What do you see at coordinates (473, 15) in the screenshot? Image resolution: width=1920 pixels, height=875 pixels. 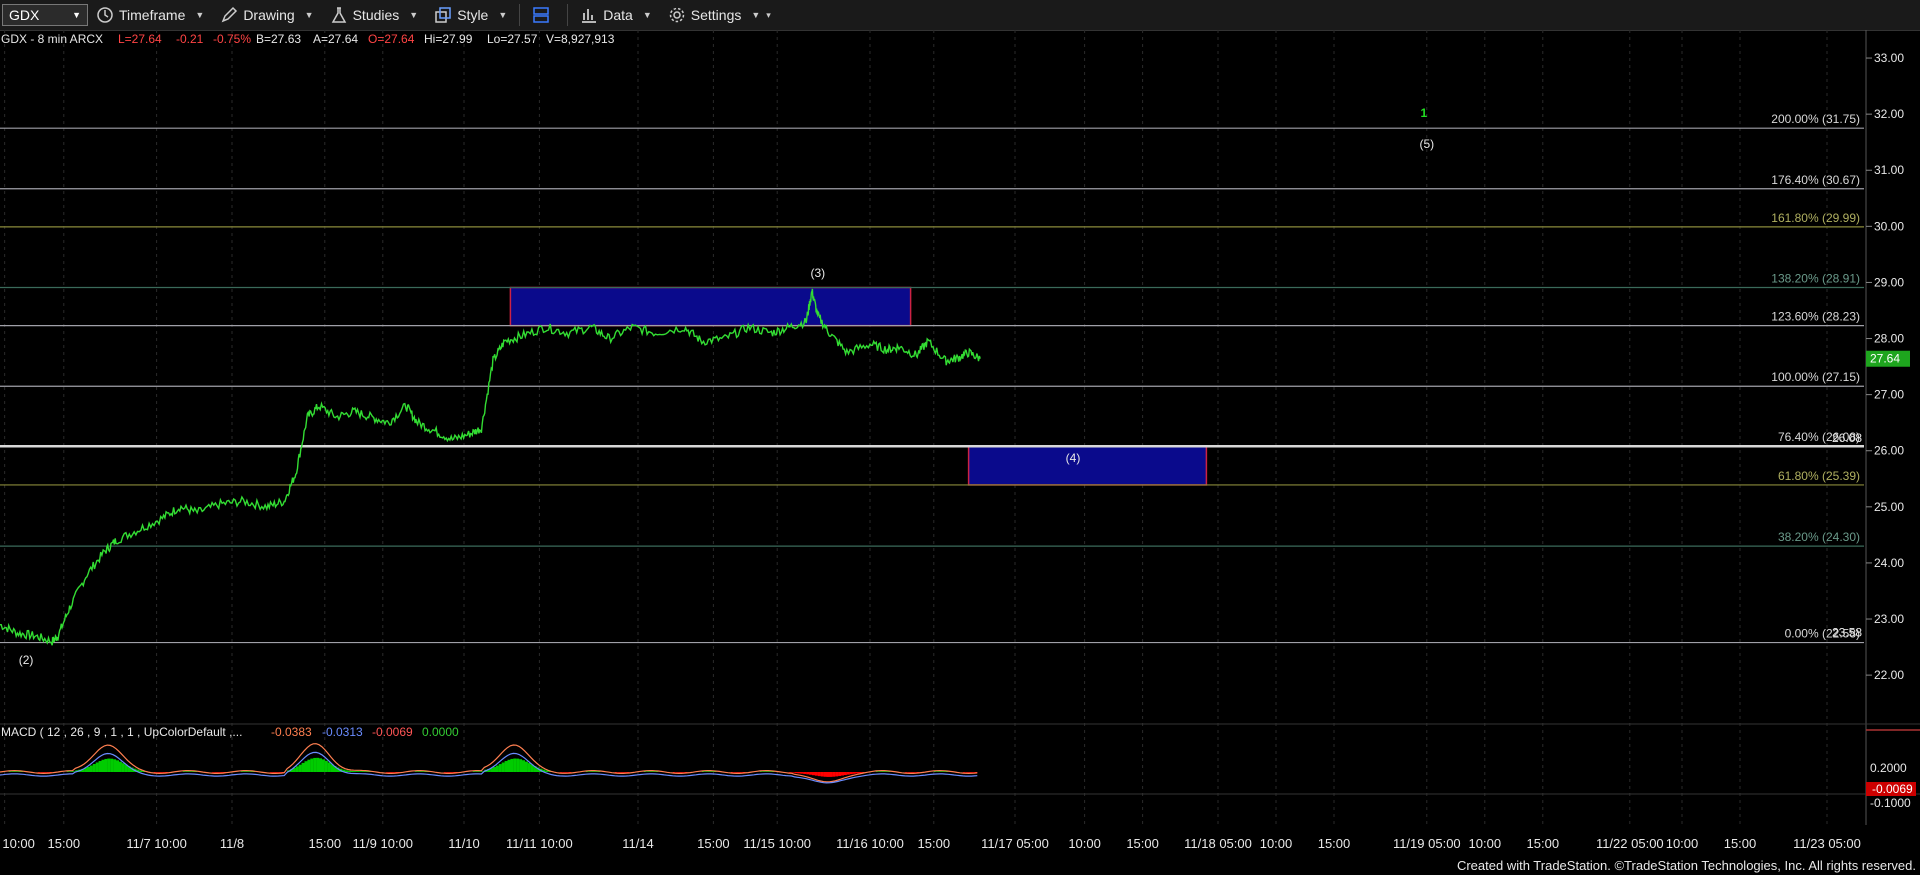 I see `style-label: Style` at bounding box center [473, 15].